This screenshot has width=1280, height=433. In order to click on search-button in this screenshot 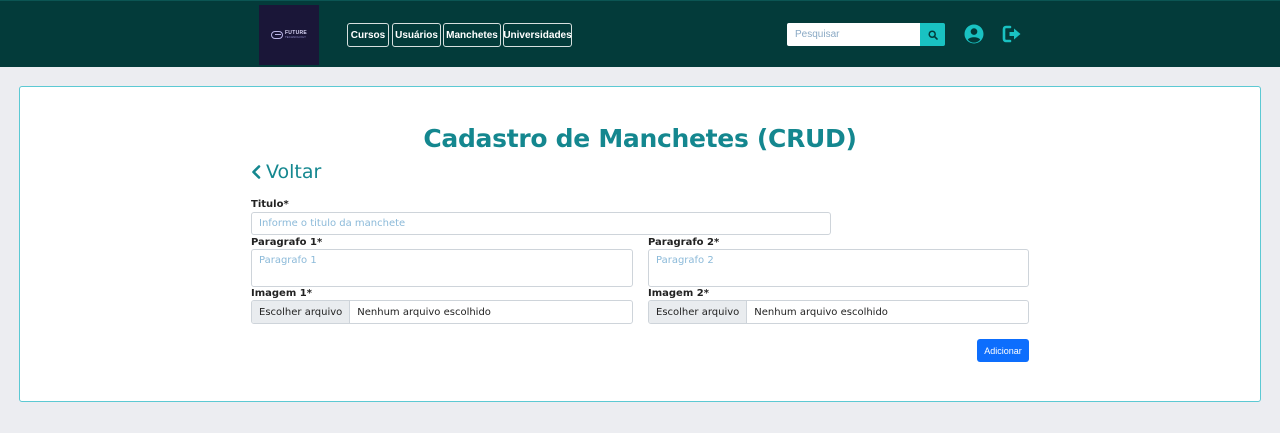, I will do `click(932, 34)`.